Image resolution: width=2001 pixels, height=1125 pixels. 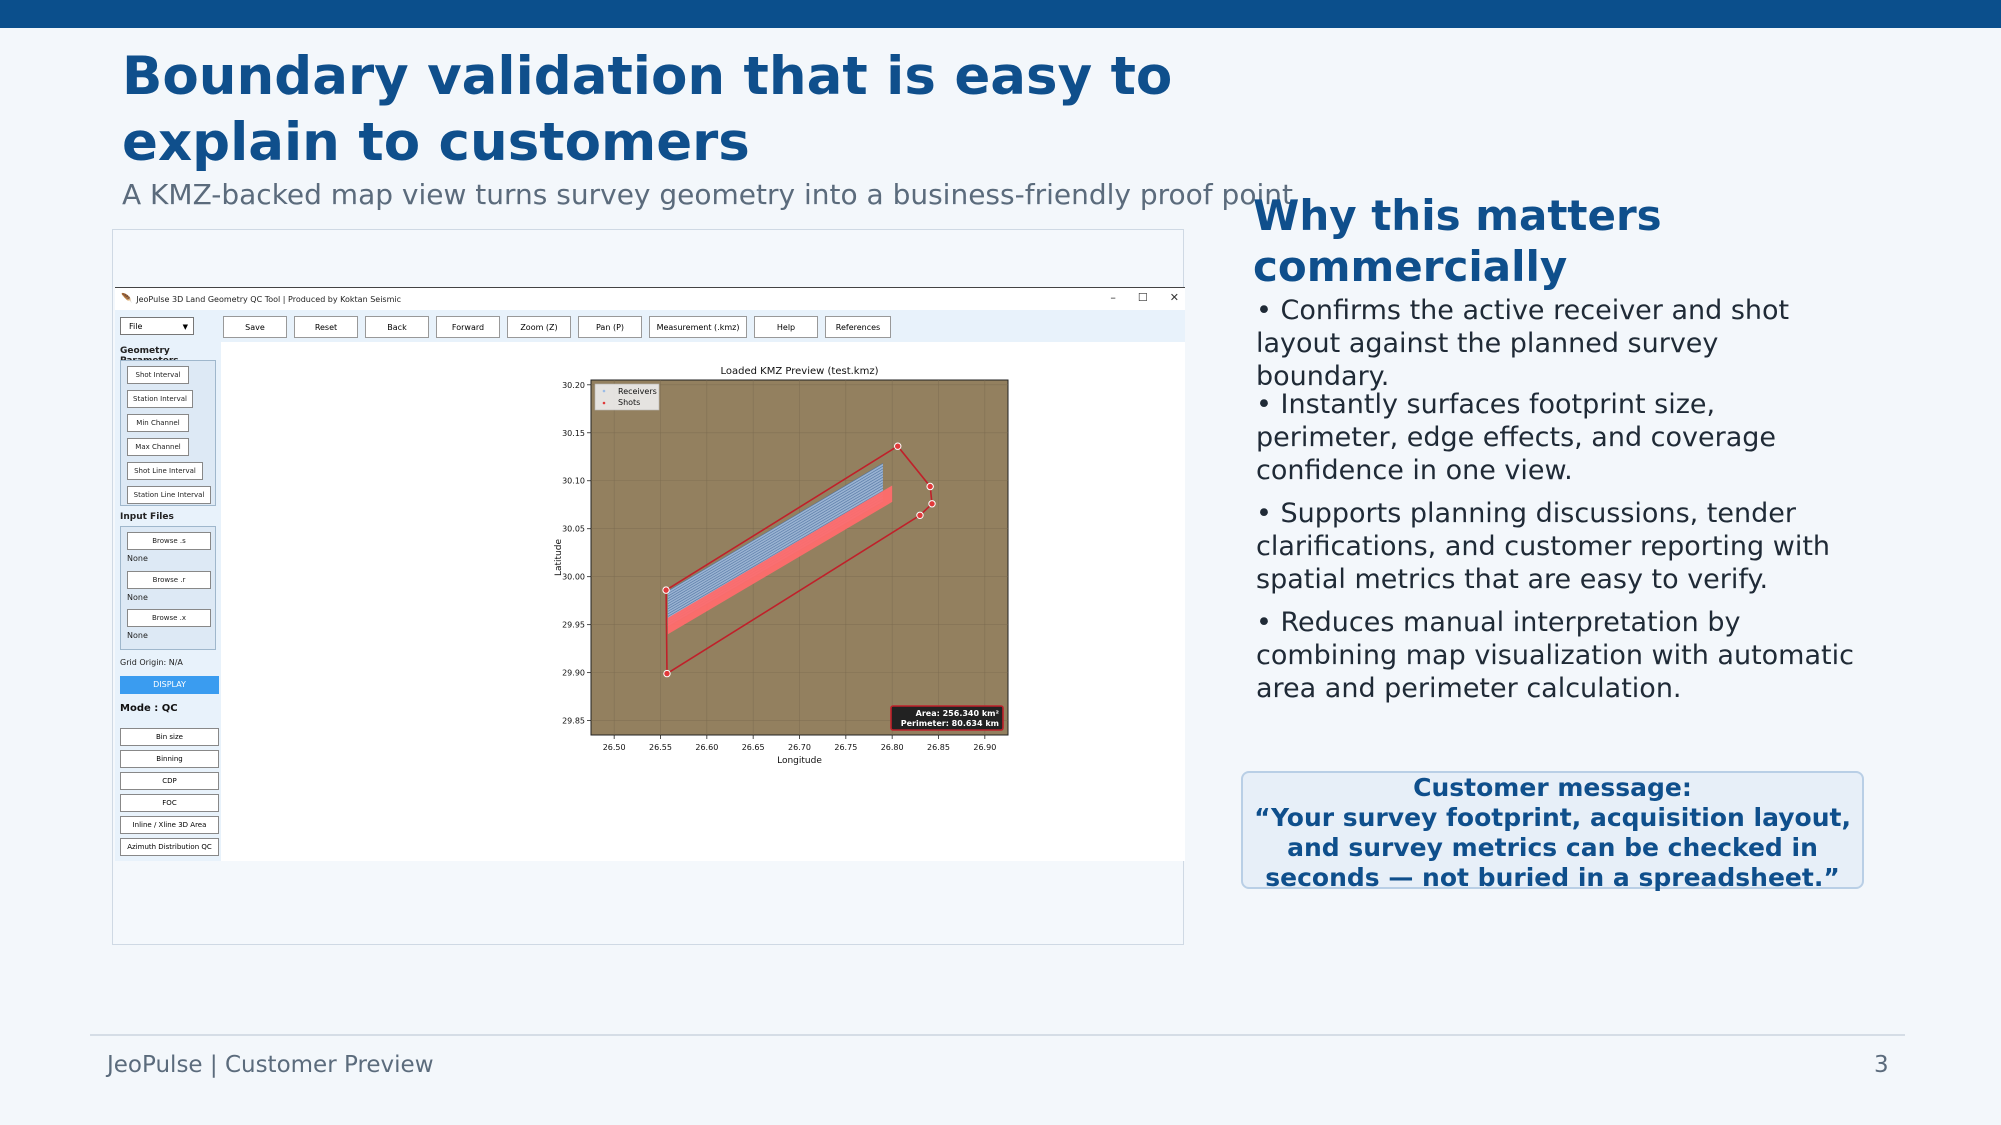 I want to click on y-tick-label: 30.15, so click(x=573, y=433).